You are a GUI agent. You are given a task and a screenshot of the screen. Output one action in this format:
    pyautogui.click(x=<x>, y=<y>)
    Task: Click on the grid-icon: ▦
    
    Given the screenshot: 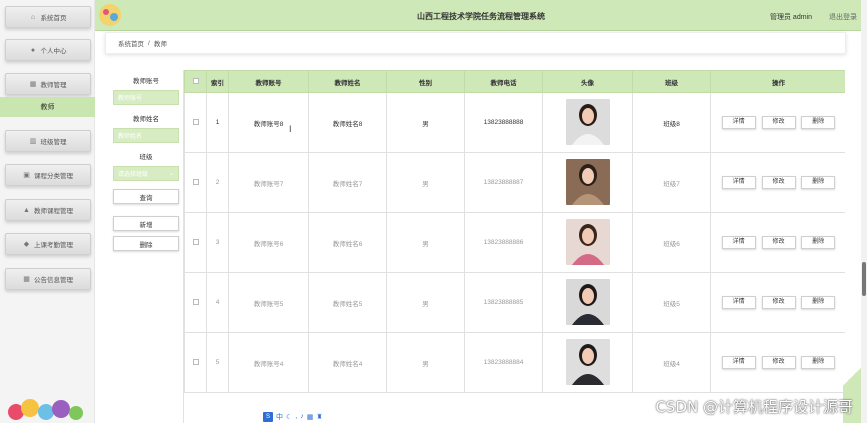 What is the action you would take?
    pyautogui.click(x=26, y=279)
    